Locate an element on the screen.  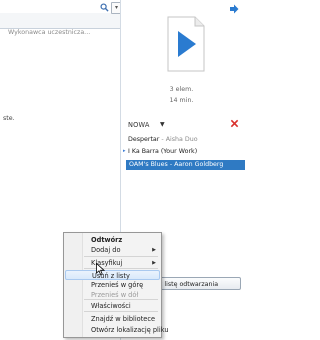
playlist-track: I Ka Barra (Your Work) is located at coordinates (185, 152).